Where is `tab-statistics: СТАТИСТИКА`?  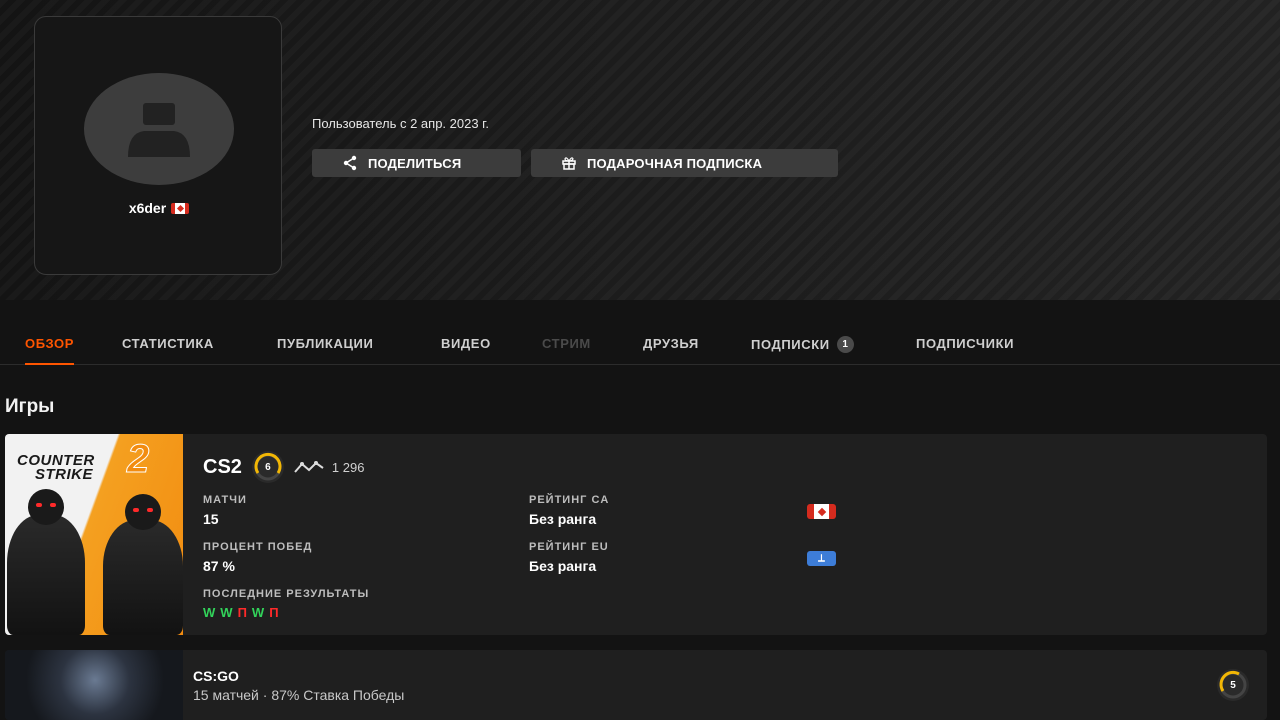 tab-statistics: СТАТИСТИКА is located at coordinates (168, 343).